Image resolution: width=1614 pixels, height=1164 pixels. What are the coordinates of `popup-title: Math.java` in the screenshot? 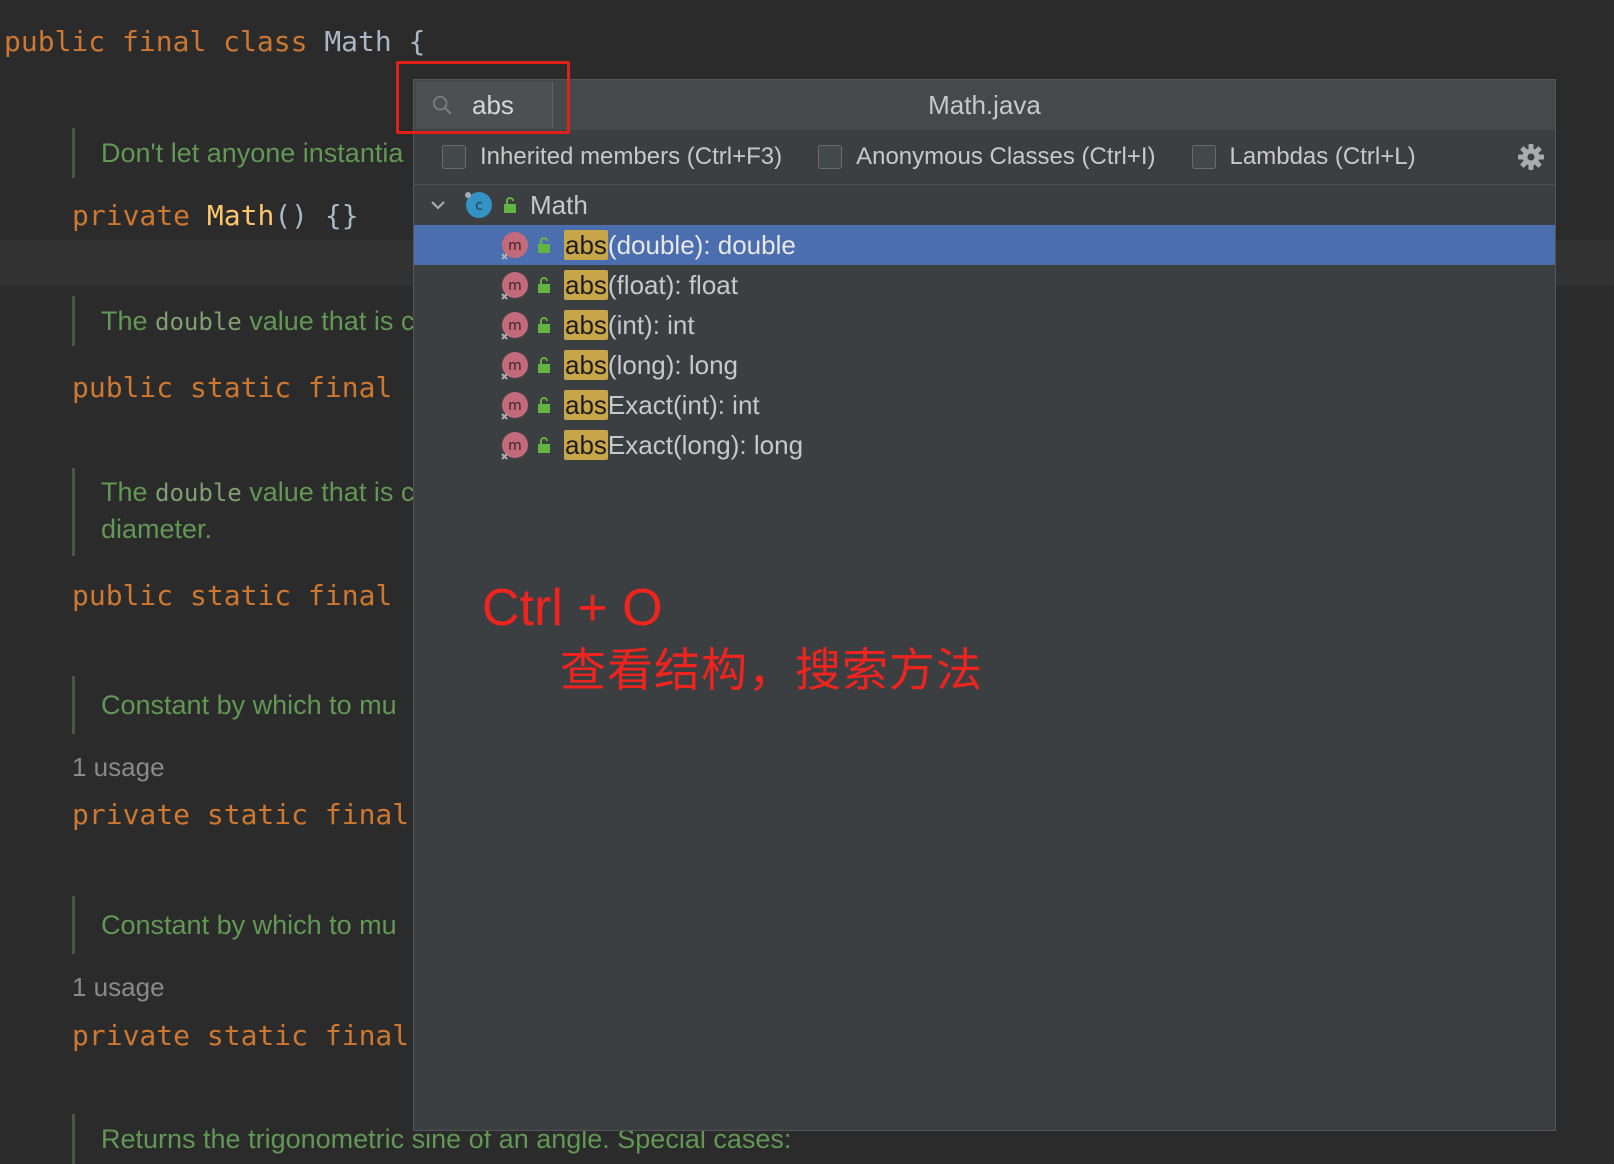 It's located at (984, 105).